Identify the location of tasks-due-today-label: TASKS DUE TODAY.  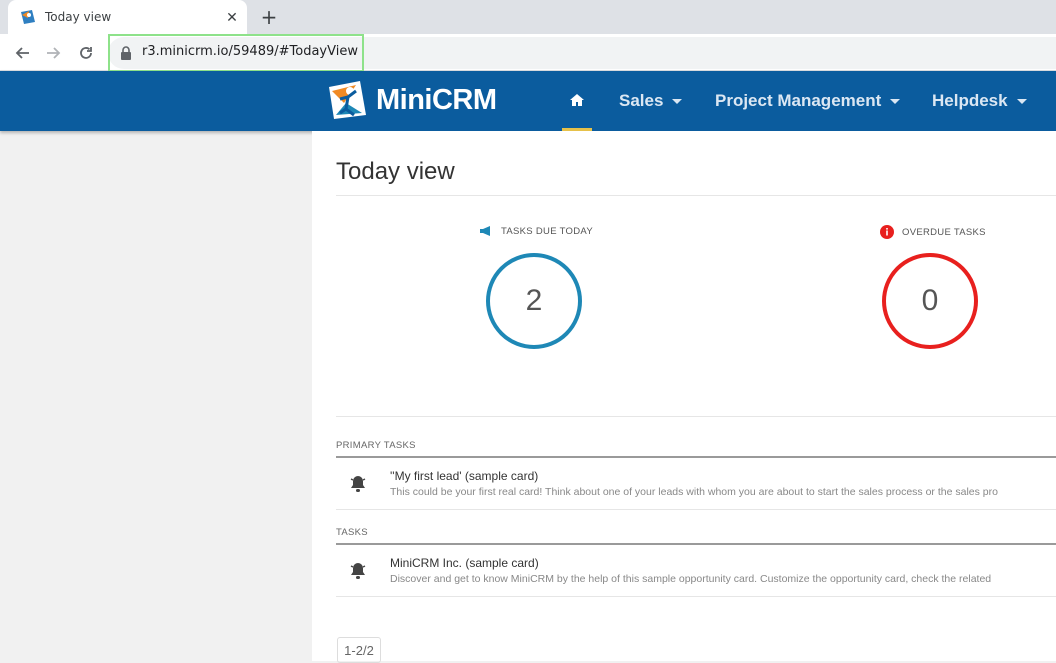
(536, 231).